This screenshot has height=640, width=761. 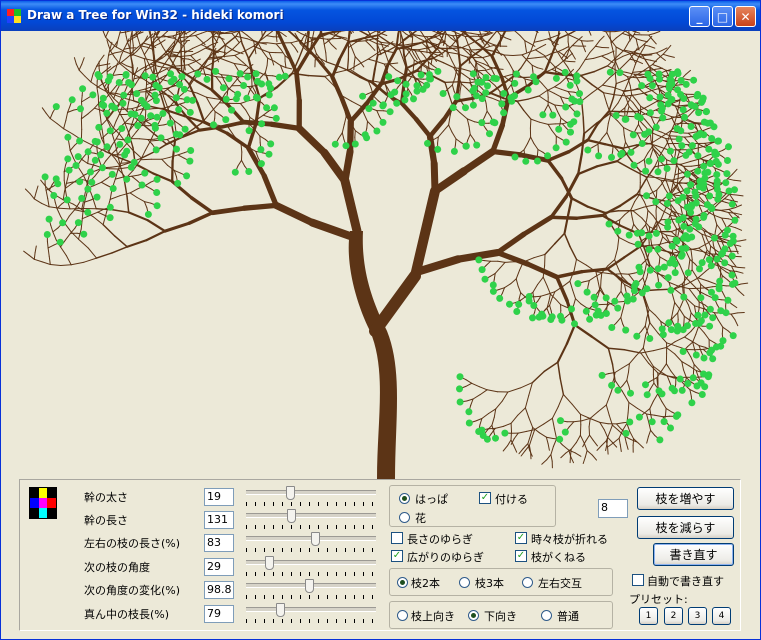 I want to click on minimize-button: _, so click(x=699, y=16).